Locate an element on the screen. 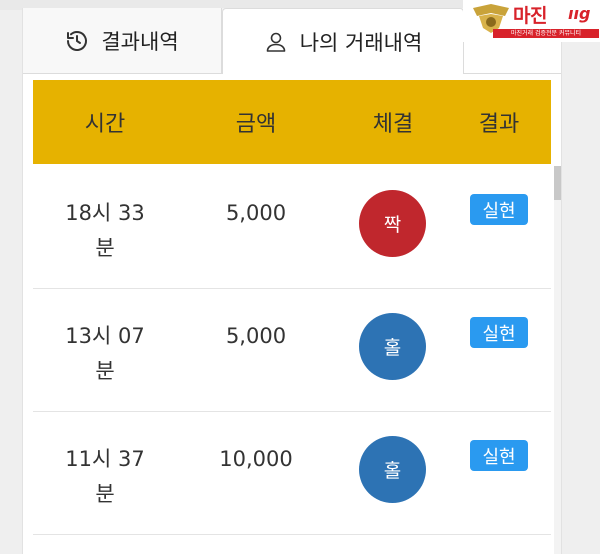 Image resolution: width=600 pixels, height=554 pixels. logo-title: 마진 is located at coordinates (530, 16).